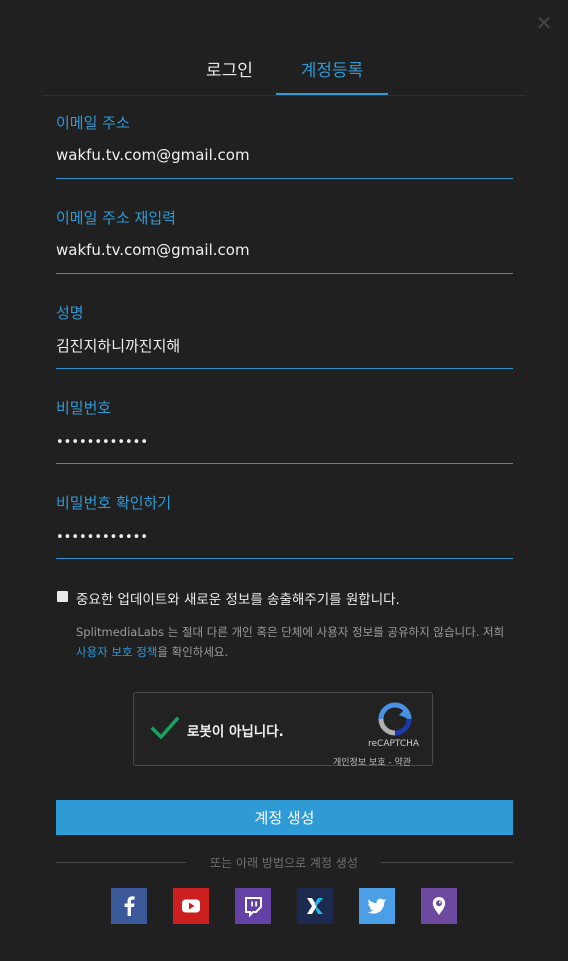 Image resolution: width=568 pixels, height=961 pixels. I want to click on password-label: 비밀번호, so click(84, 408).